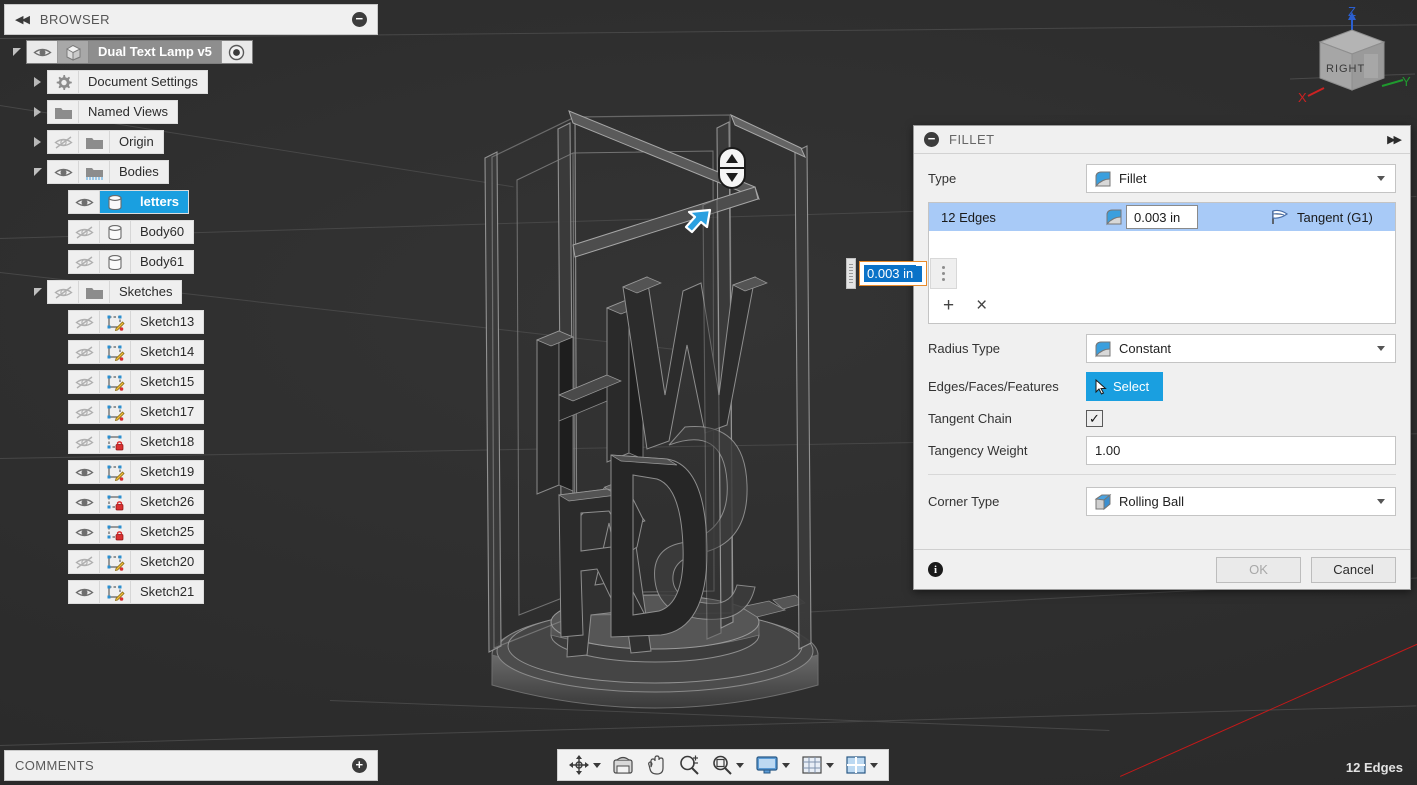 The height and width of the screenshot is (785, 1417). What do you see at coordinates (189, 142) in the screenshot?
I see `tree-item-origin: Origin` at bounding box center [189, 142].